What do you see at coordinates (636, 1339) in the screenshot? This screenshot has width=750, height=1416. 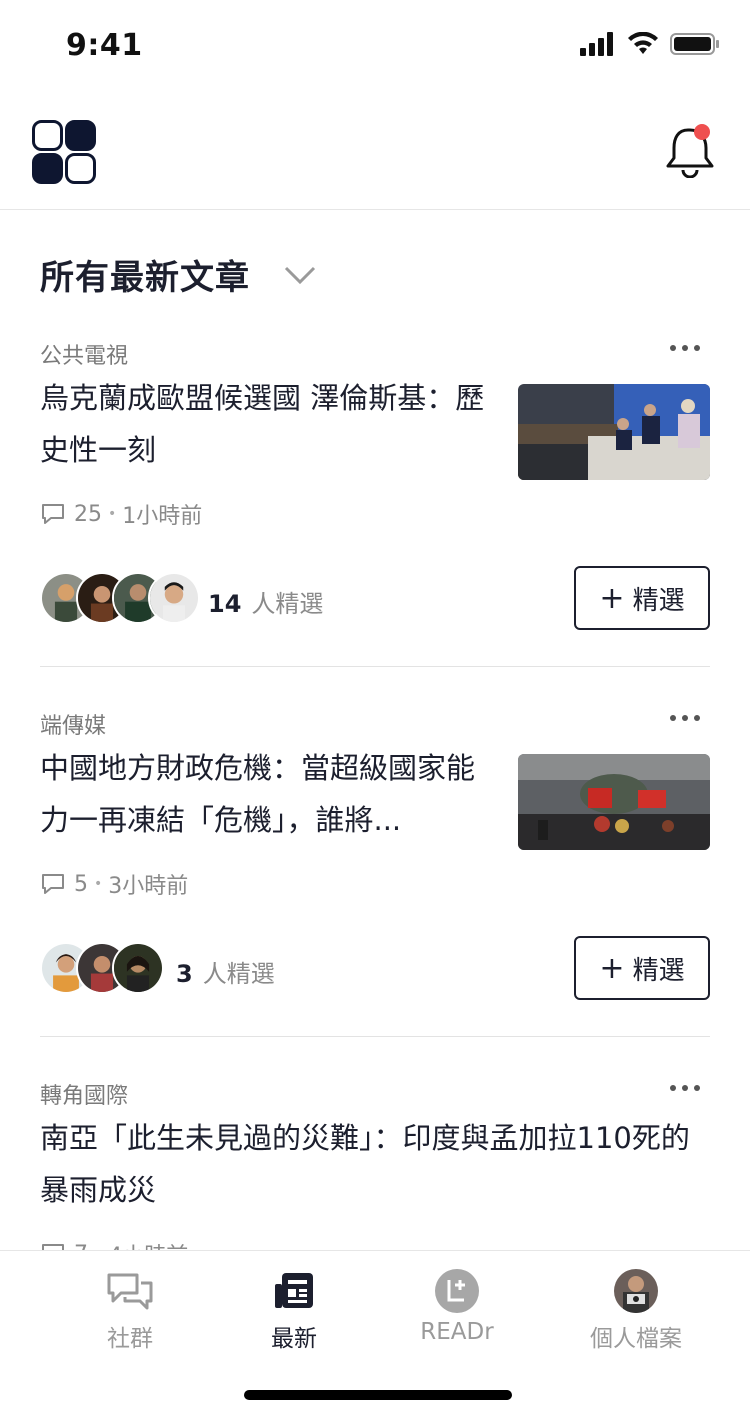 I see `nav-label: 個人檔案` at bounding box center [636, 1339].